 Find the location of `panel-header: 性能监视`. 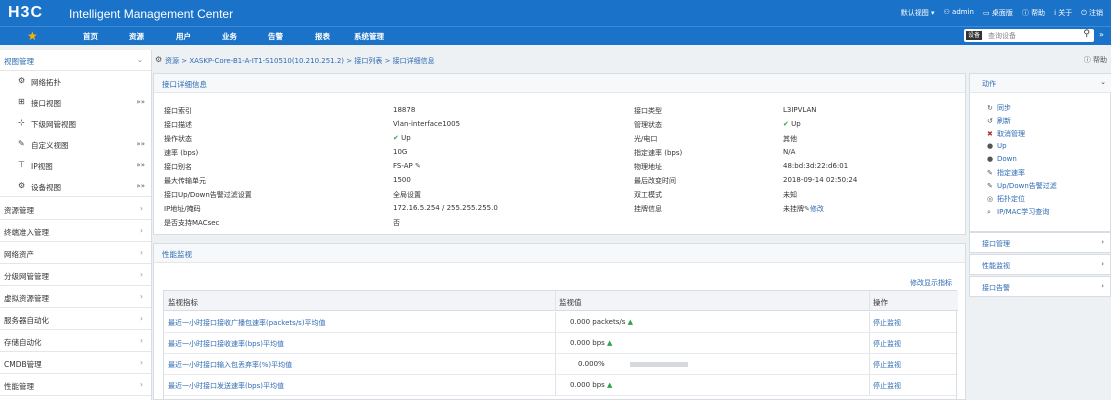

panel-header: 性能监视 is located at coordinates (559, 253).